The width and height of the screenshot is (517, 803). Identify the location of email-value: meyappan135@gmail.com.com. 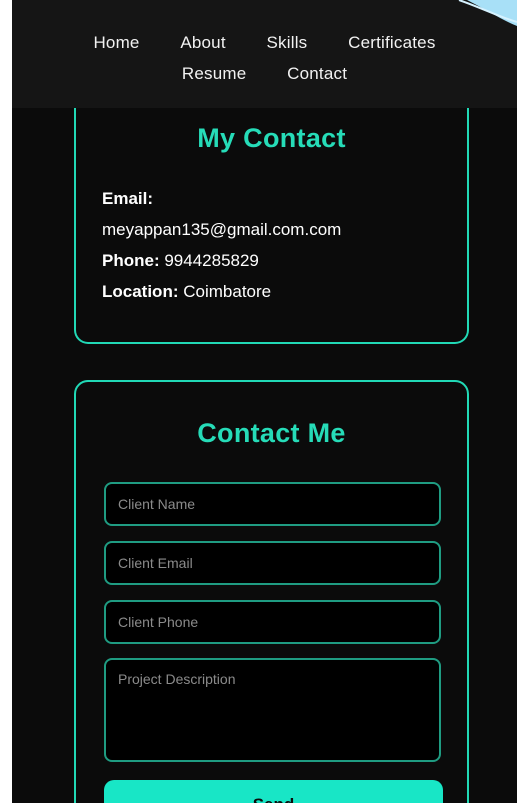
(222, 229).